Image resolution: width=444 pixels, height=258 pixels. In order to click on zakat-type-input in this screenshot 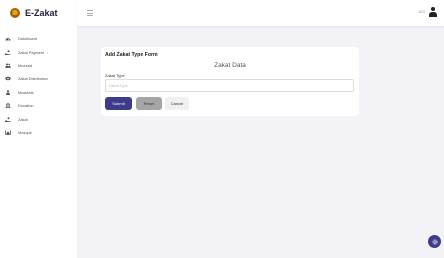, I will do `click(229, 85)`.